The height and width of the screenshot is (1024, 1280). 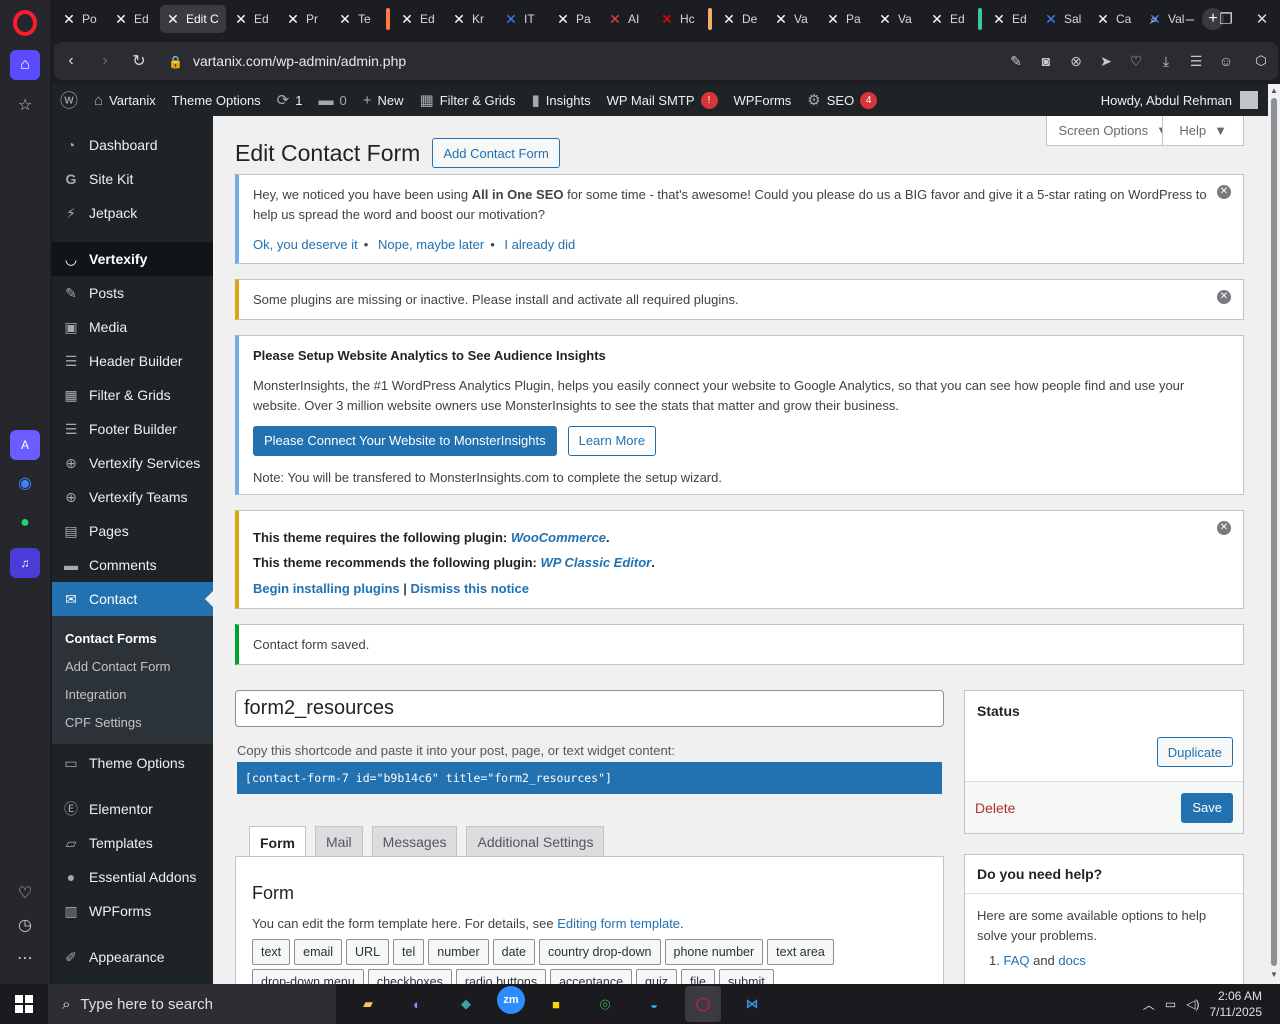 I want to click on sidebar-item-comments: ▬ Comments, so click(x=132, y=565).